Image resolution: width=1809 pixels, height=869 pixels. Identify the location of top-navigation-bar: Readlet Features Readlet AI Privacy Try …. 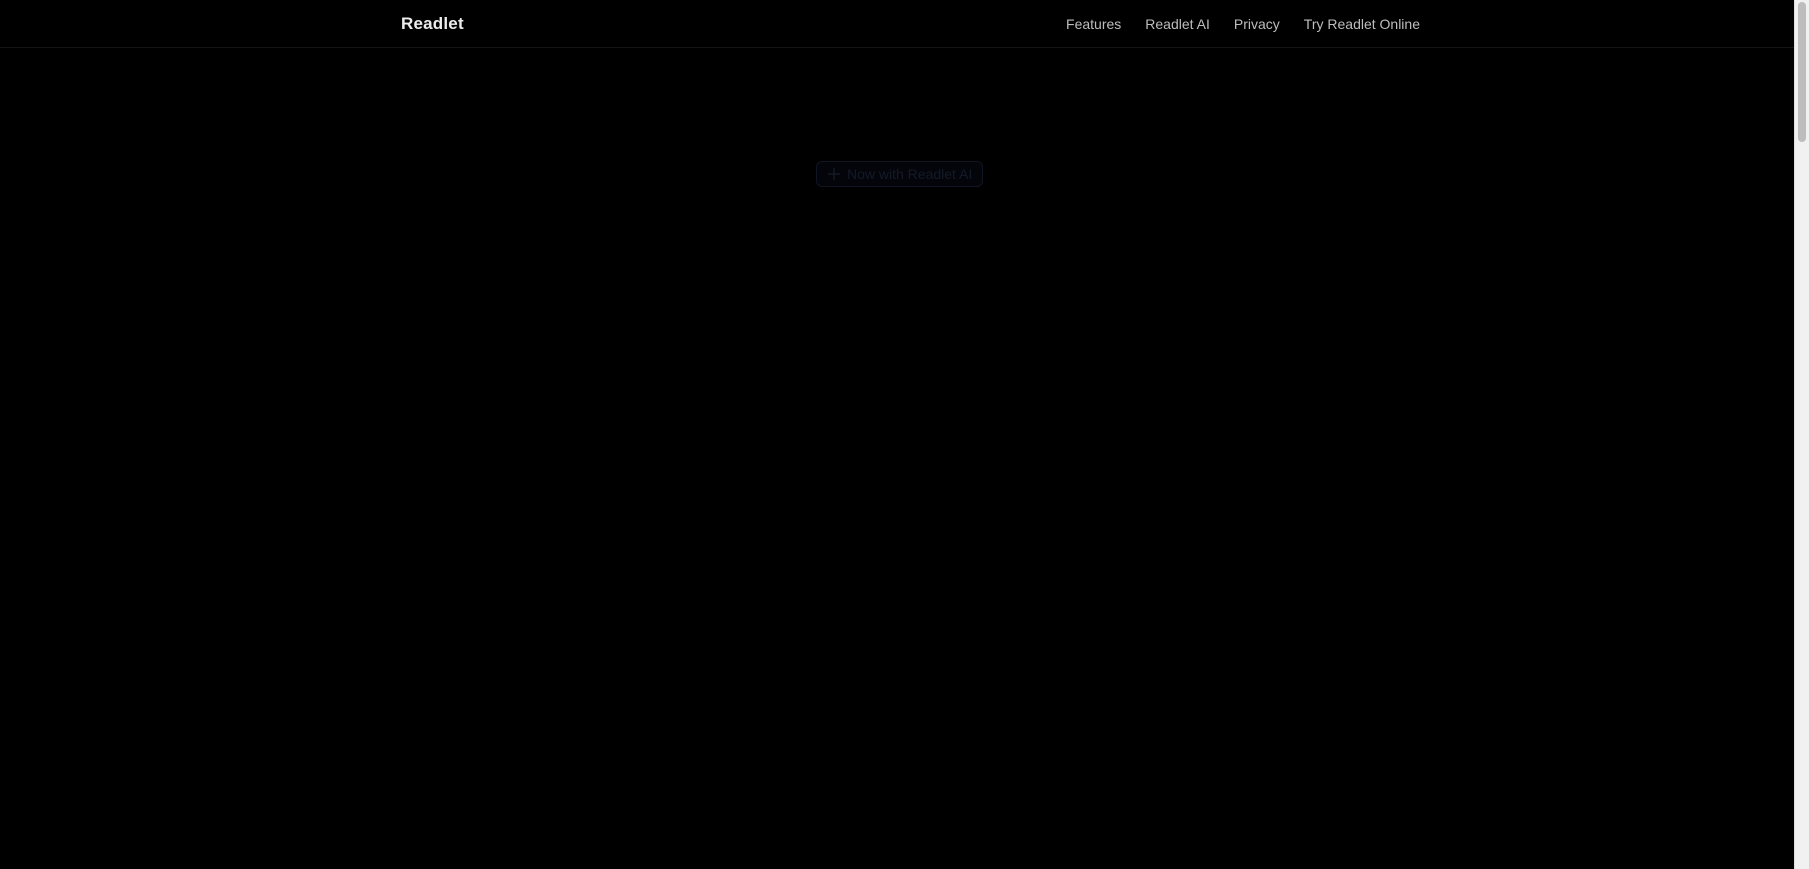
(897, 24).